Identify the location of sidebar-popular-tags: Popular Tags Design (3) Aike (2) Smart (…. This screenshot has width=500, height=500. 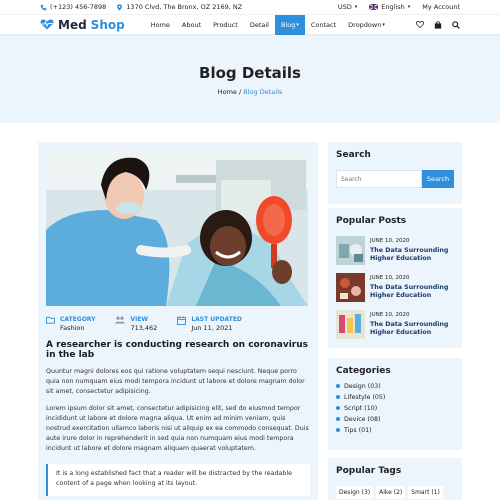
(395, 479).